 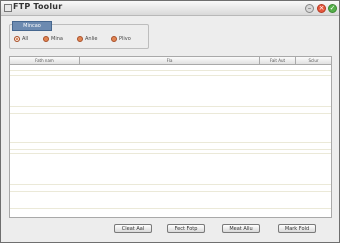 I want to click on column-header-status: Sclur, so click(x=313, y=60).